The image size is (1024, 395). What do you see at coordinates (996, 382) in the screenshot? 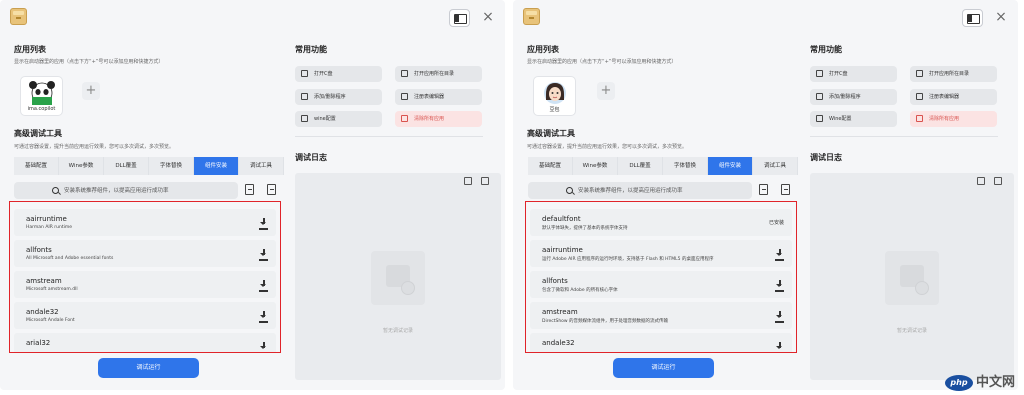
I see `watermark-text: 中文网` at bounding box center [996, 382].